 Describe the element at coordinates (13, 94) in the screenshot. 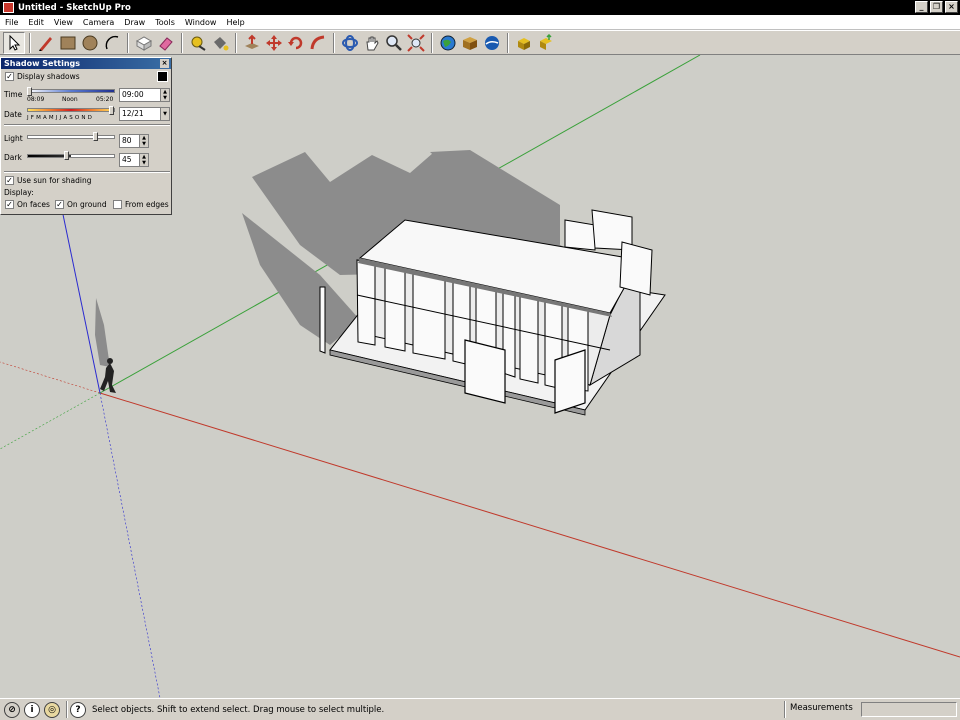

I see `time-label: Time` at that location.